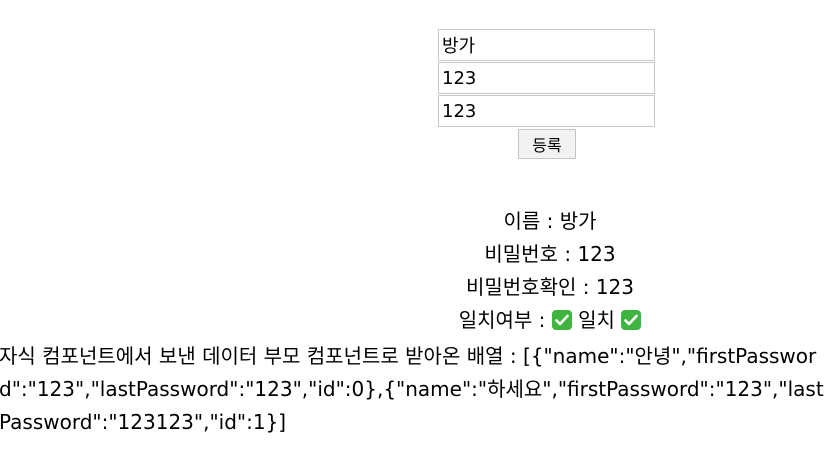 The height and width of the screenshot is (458, 838). What do you see at coordinates (531, 221) in the screenshot?
I see `name-result-label: 이름 :` at bounding box center [531, 221].